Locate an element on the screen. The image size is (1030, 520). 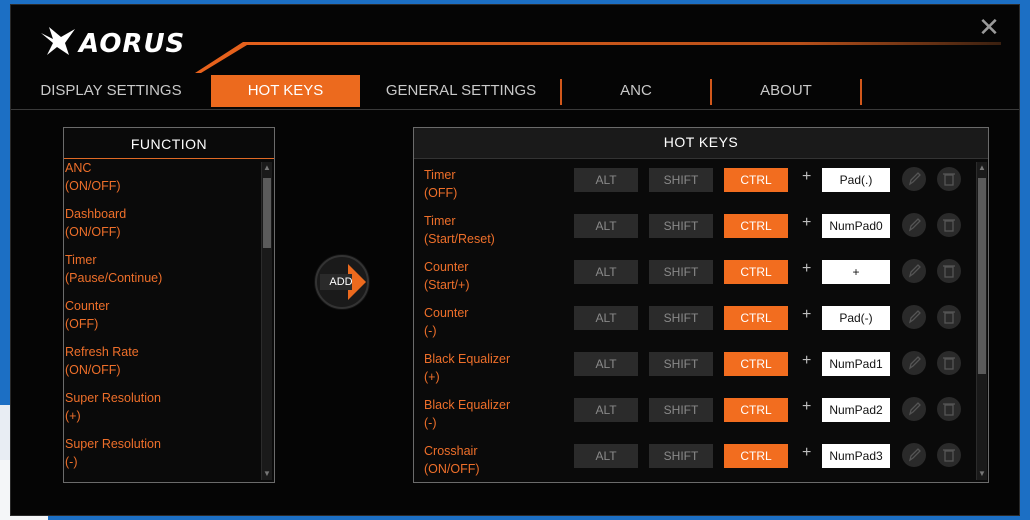
function-item-counter: Counter (OFF) is located at coordinates (162, 320).